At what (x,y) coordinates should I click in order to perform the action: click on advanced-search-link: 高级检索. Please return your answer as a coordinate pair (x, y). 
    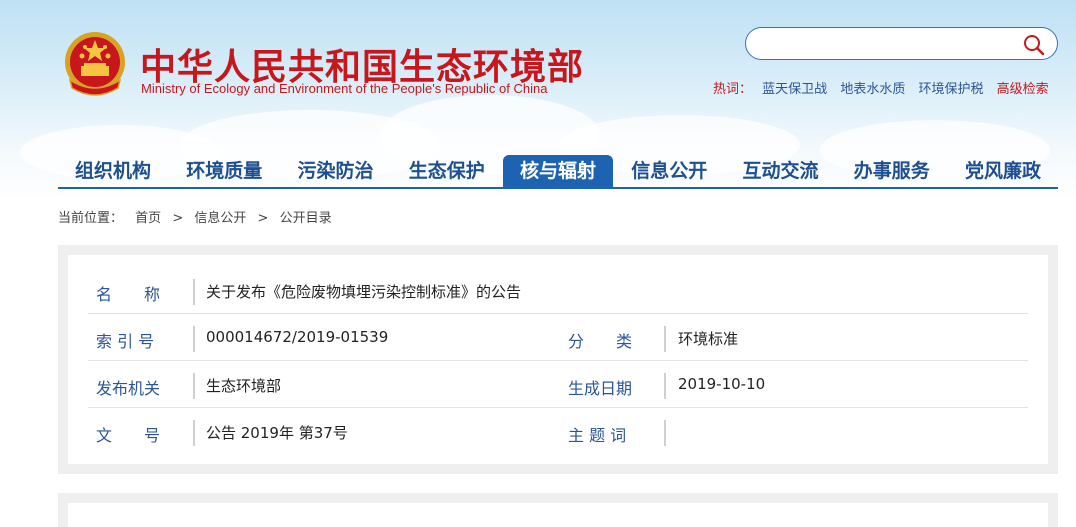
    Looking at the image, I should click on (1023, 89).